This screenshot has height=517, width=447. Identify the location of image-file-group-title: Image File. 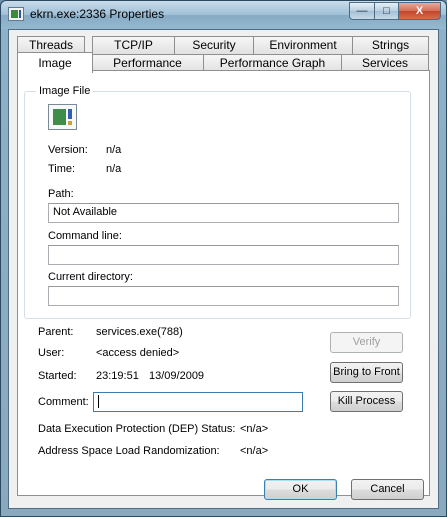
(65, 91).